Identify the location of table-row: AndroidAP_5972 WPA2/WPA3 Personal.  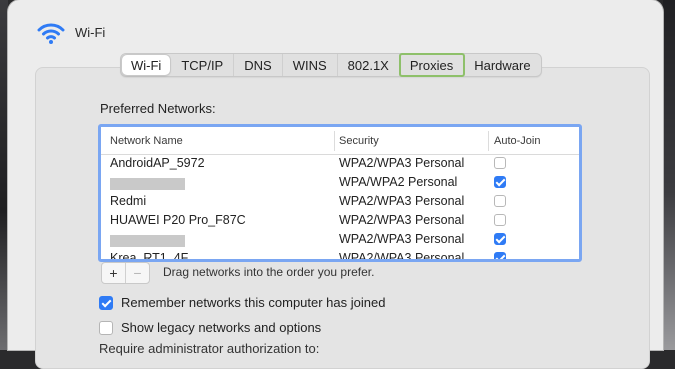
(340, 164).